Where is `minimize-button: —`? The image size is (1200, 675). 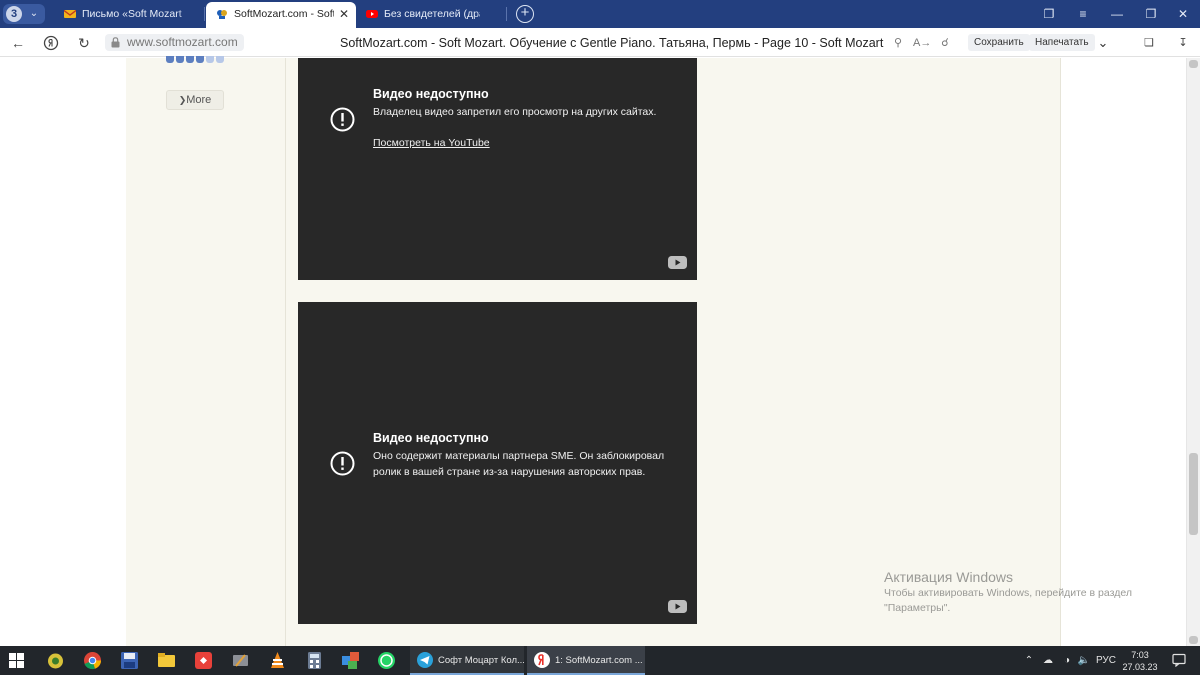 minimize-button: — is located at coordinates (1117, 14).